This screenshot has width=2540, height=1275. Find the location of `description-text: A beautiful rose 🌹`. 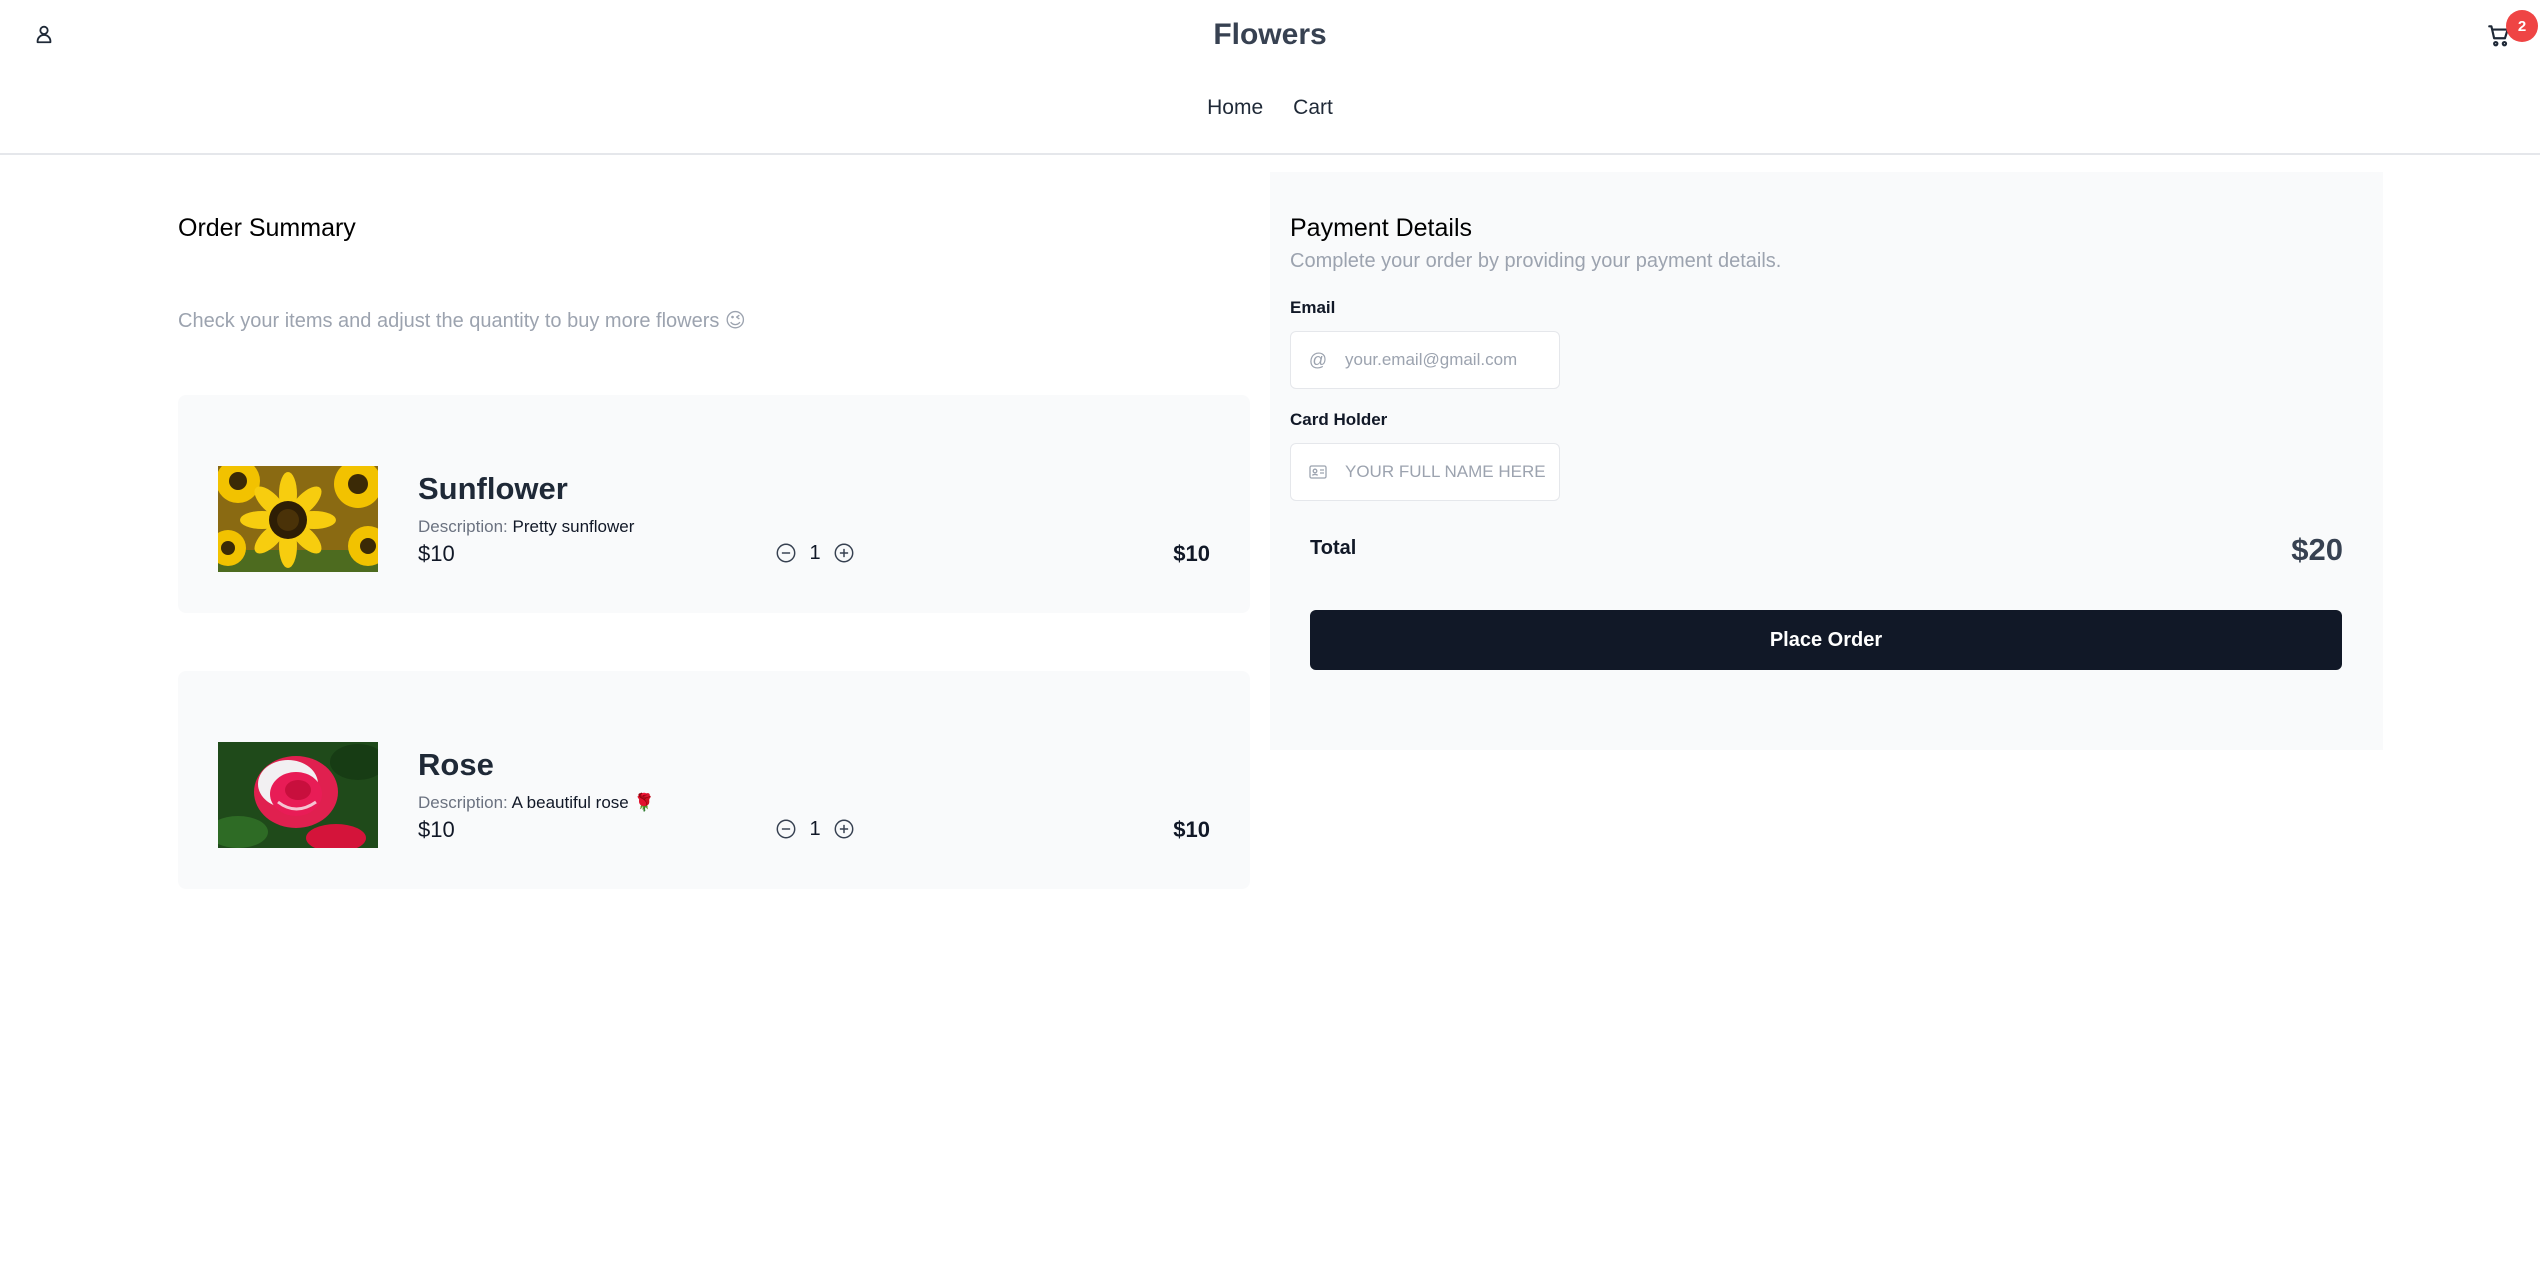

description-text: A beautiful rose 🌹 is located at coordinates (583, 802).